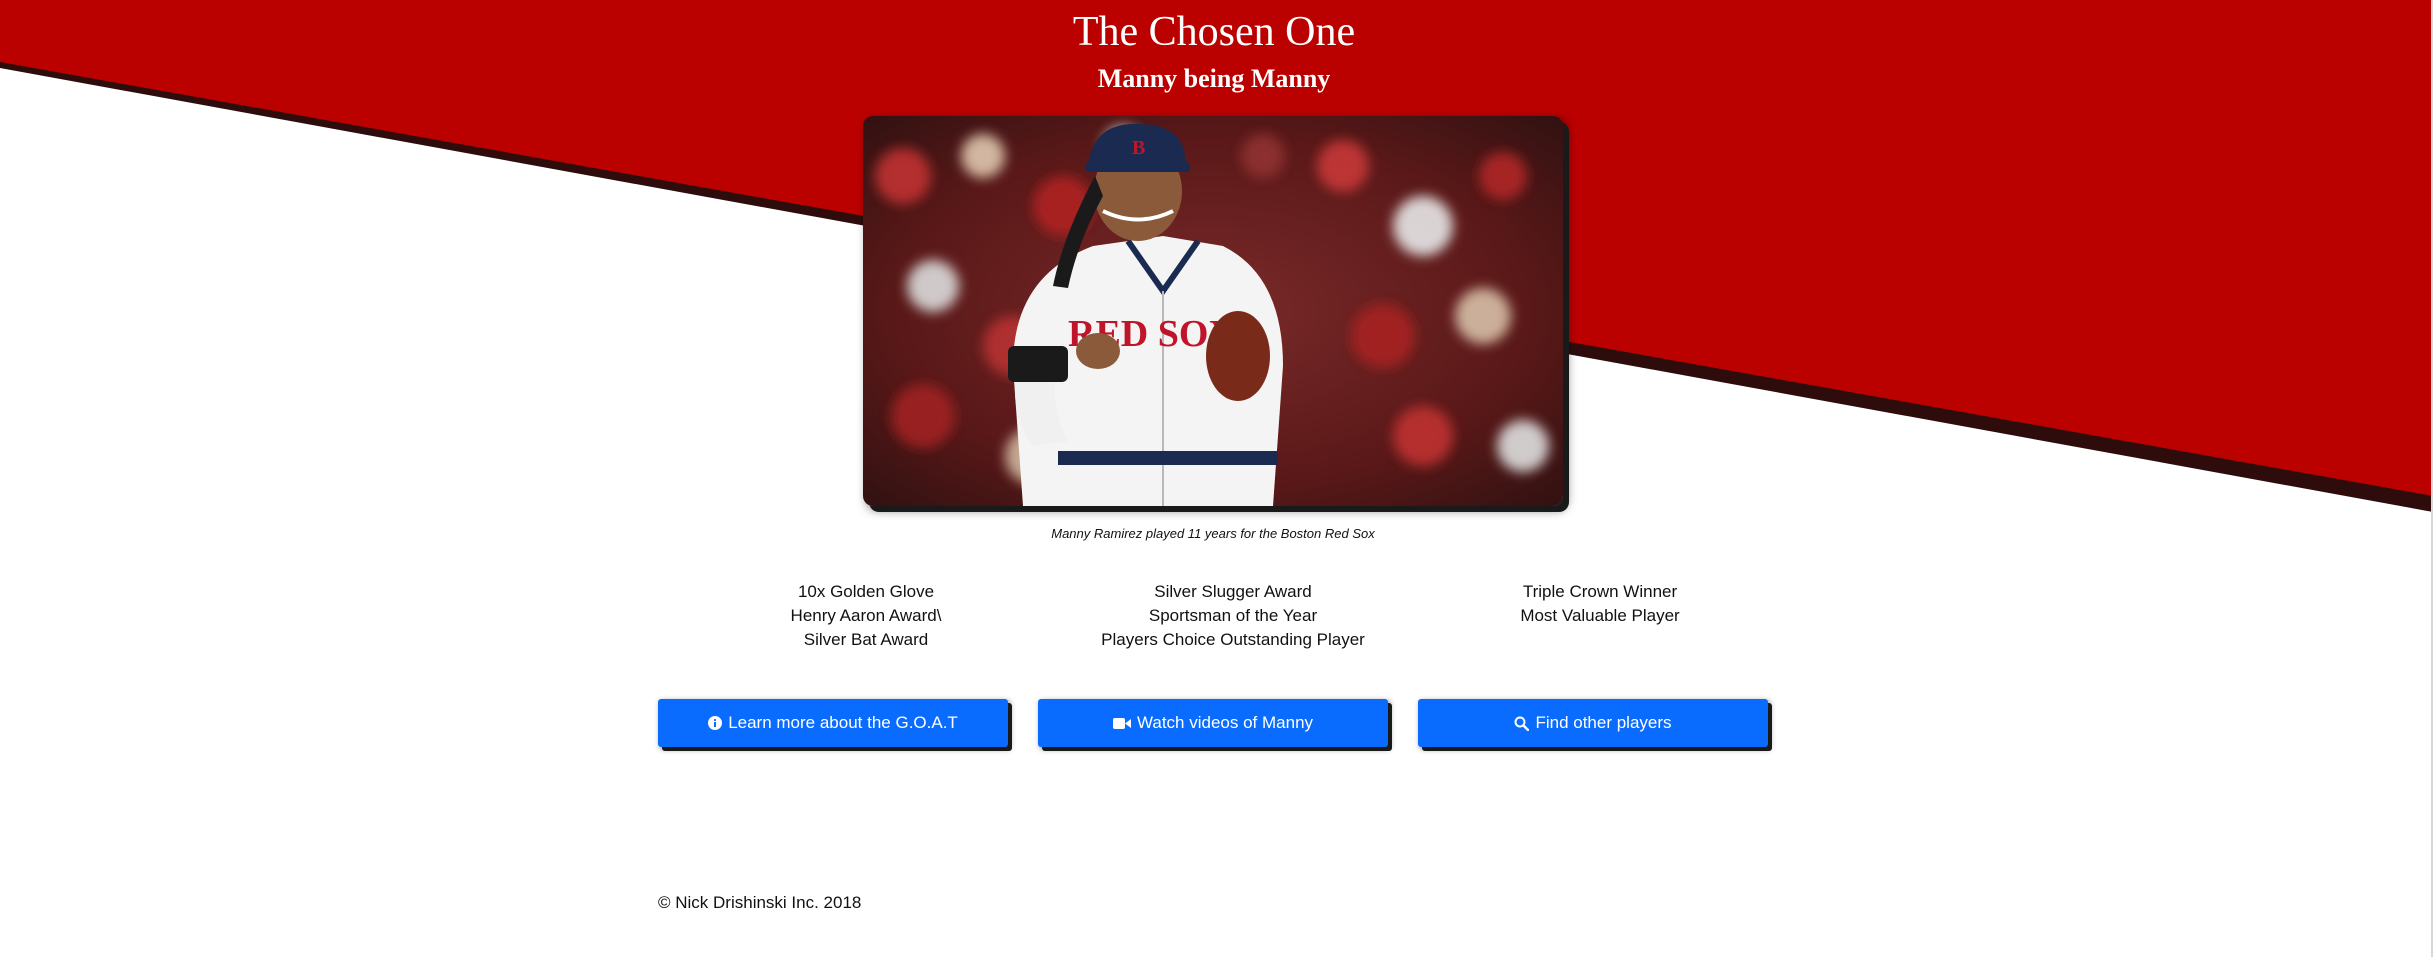 The image size is (2433, 957). I want to click on award-item: Silver Bat Award, so click(866, 639).